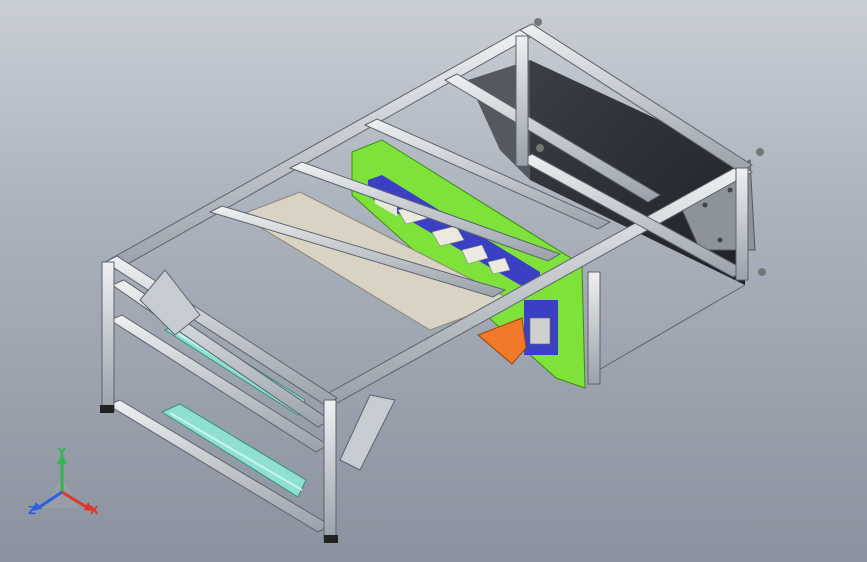 The height and width of the screenshot is (562, 867). What do you see at coordinates (32, 510) in the screenshot?
I see `axis-label-z: Z` at bounding box center [32, 510].